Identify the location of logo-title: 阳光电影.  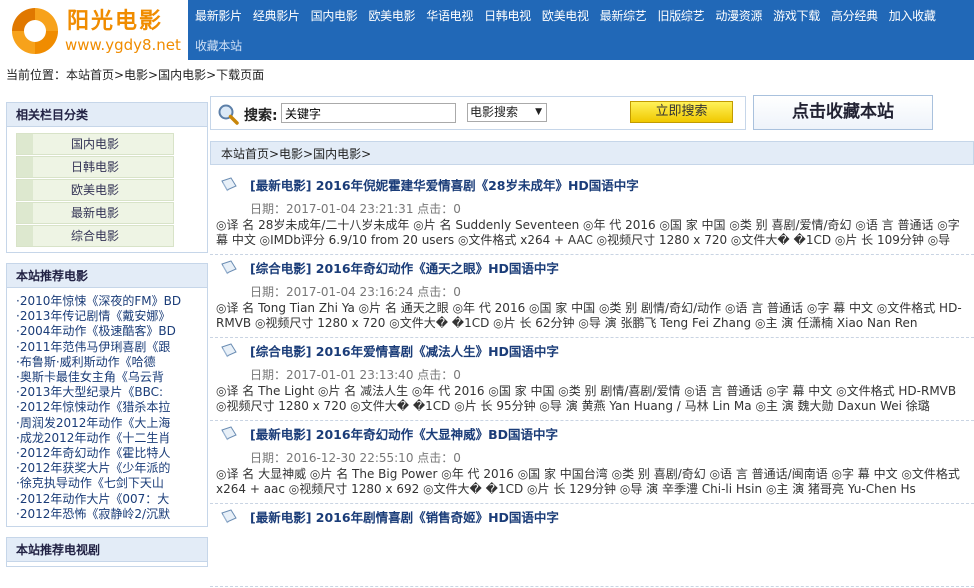
(115, 21).